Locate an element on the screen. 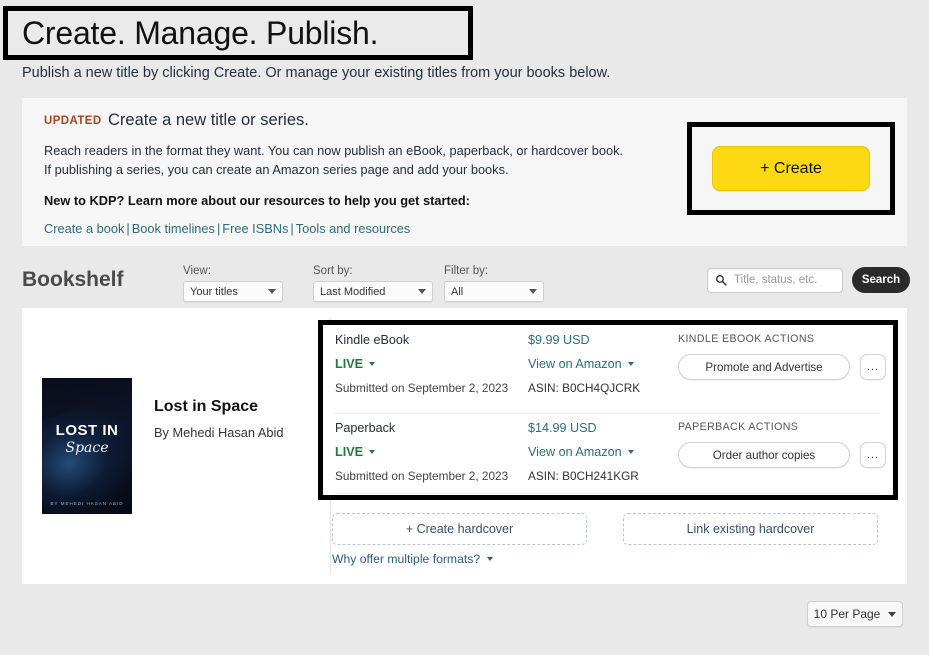  link-free-isbns: Free ISBNs is located at coordinates (255, 228).